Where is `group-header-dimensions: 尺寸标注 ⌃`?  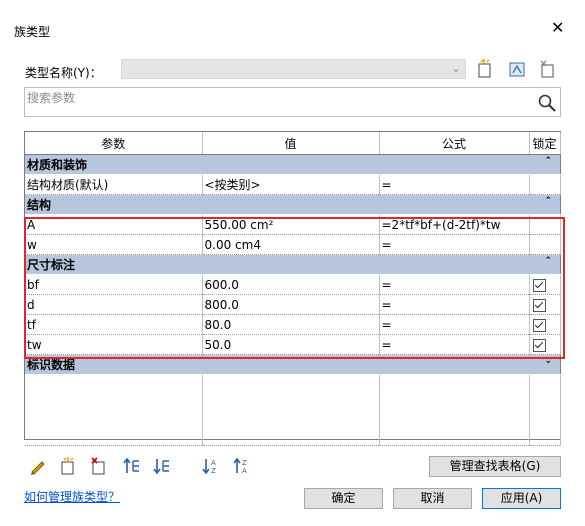
group-header-dimensions: 尺寸标注 ⌃ is located at coordinates (292, 264).